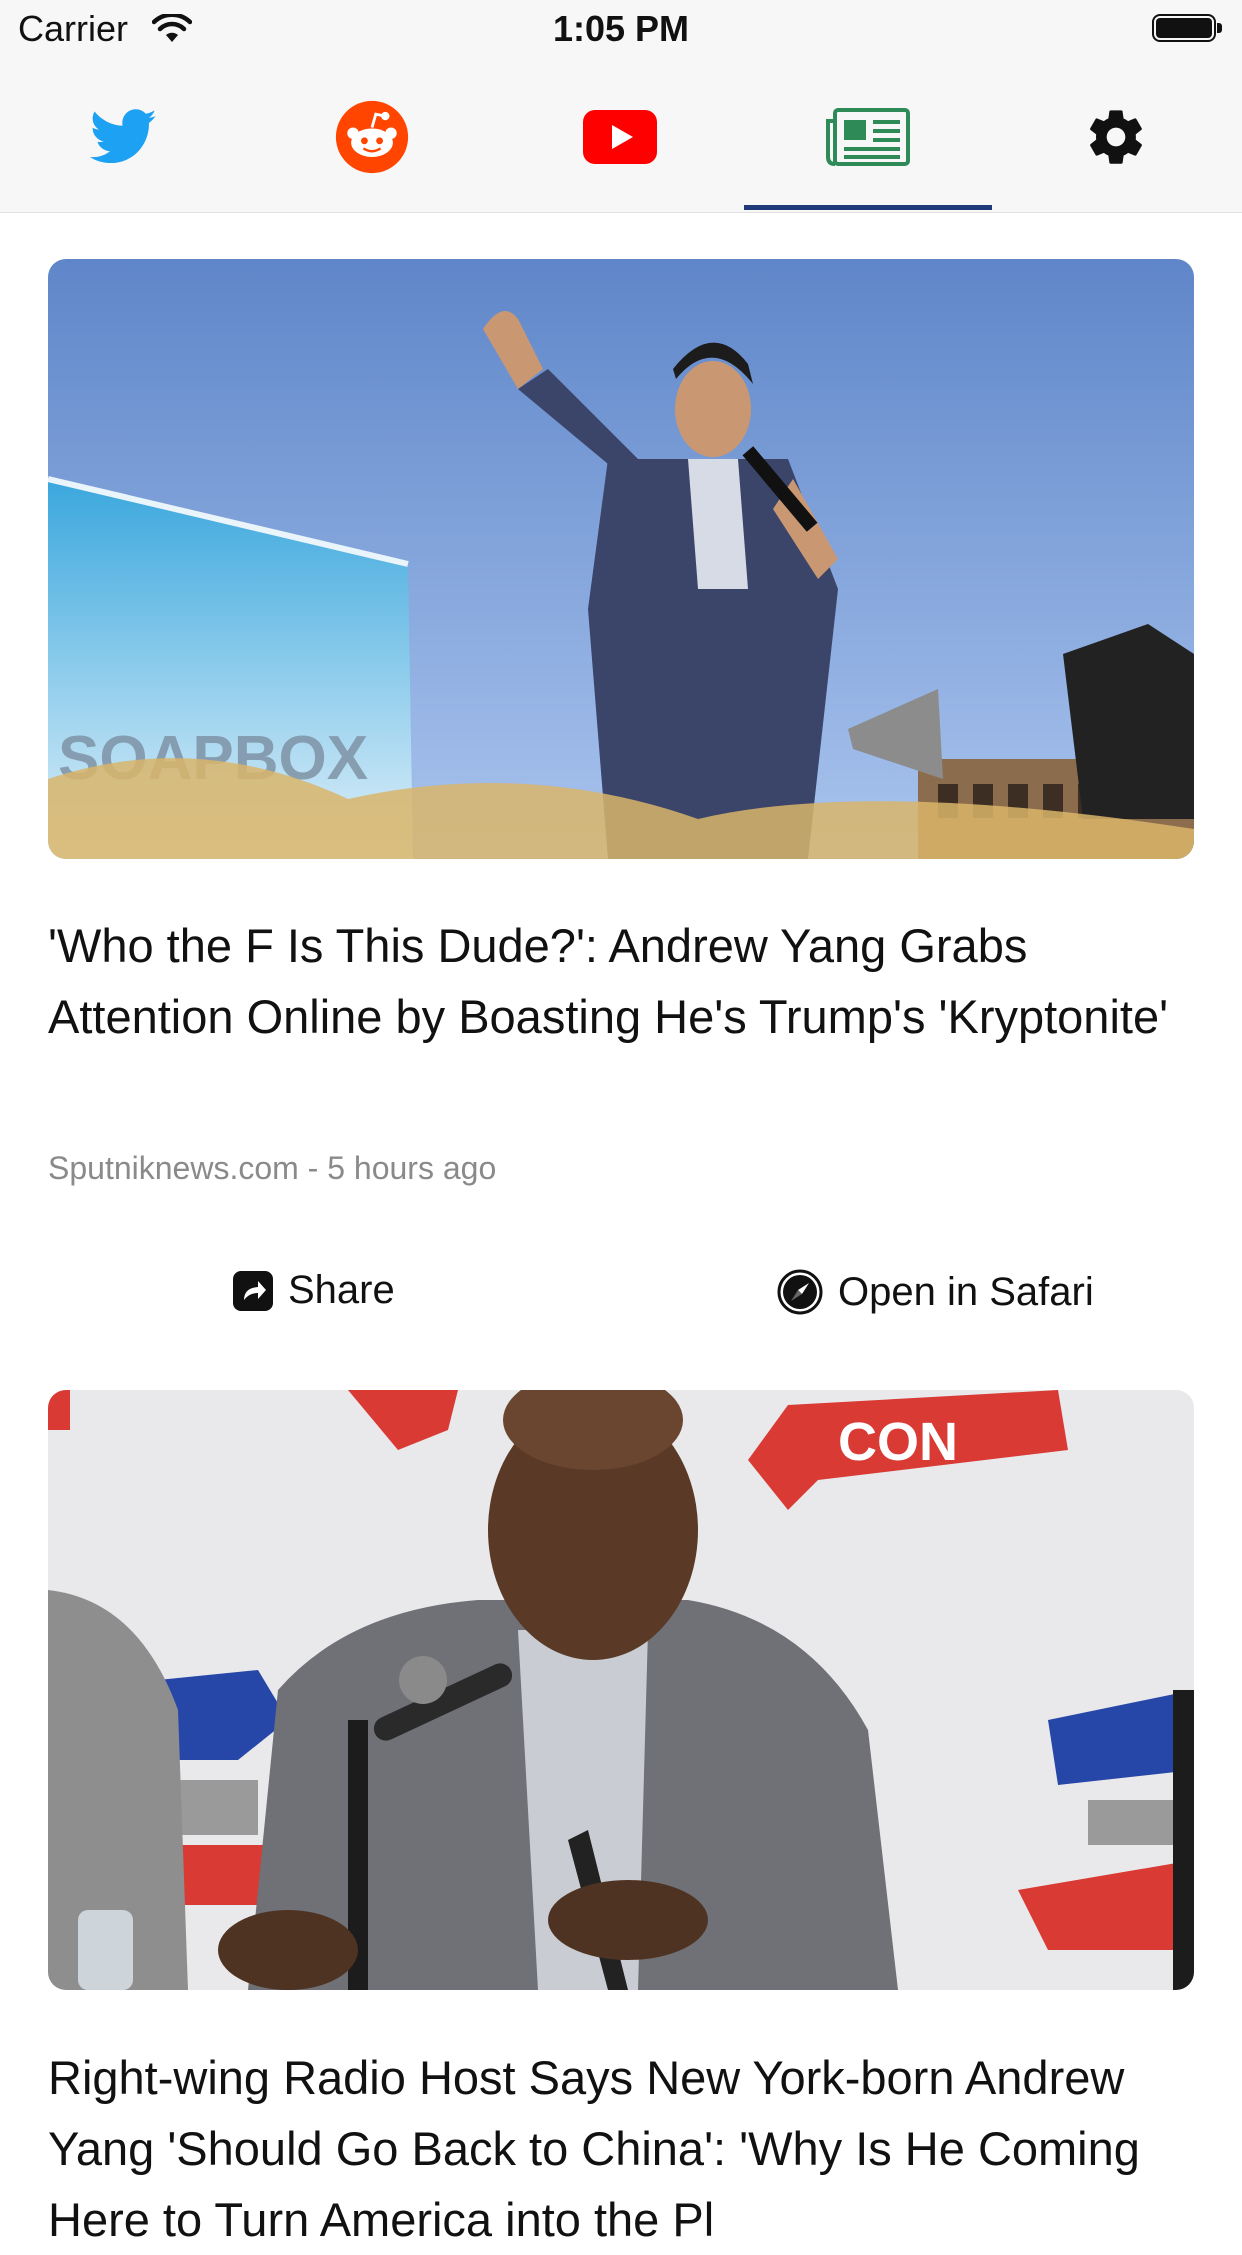 The image size is (1242, 2255). What do you see at coordinates (272, 1168) in the screenshot?
I see `article-meta: Sputniknews.com - 5 hours ago` at bounding box center [272, 1168].